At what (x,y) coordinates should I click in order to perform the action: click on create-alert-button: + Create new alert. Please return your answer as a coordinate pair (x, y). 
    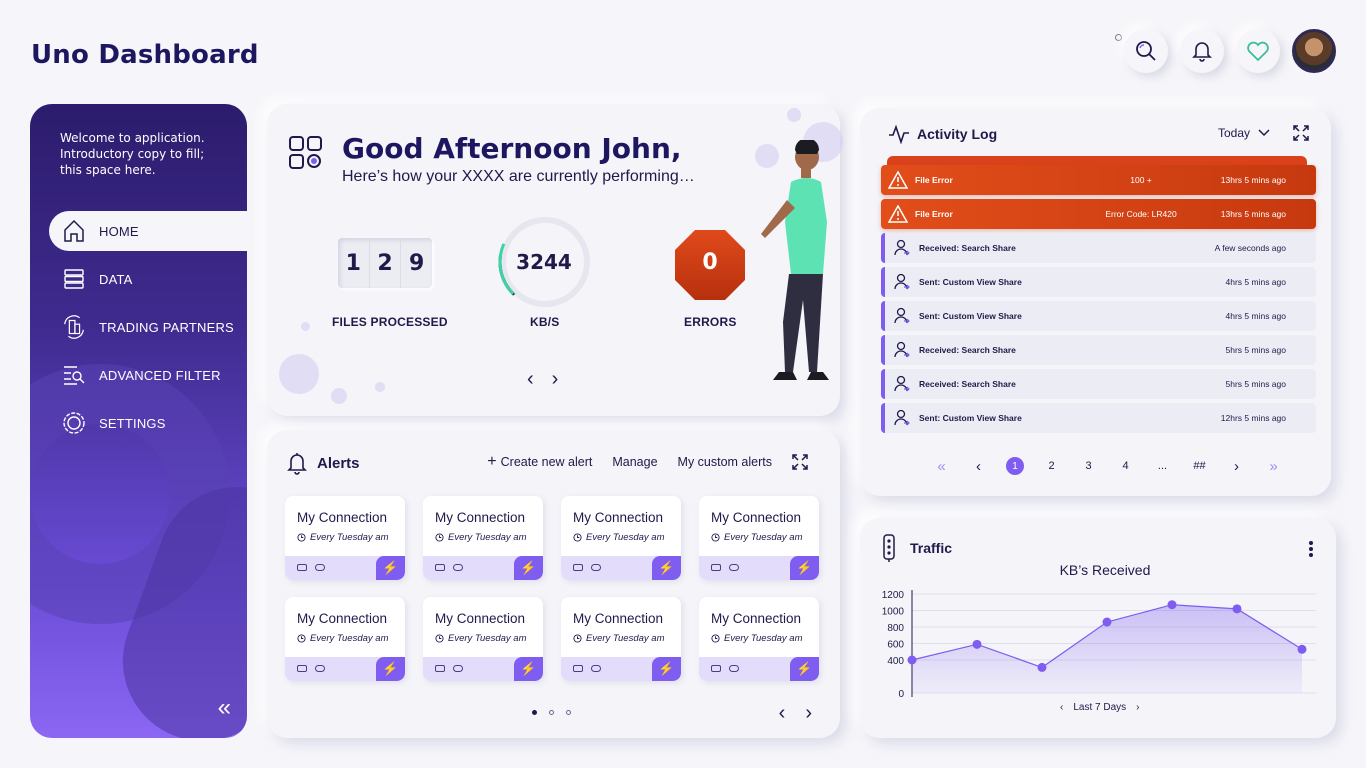
    Looking at the image, I should click on (539, 462).